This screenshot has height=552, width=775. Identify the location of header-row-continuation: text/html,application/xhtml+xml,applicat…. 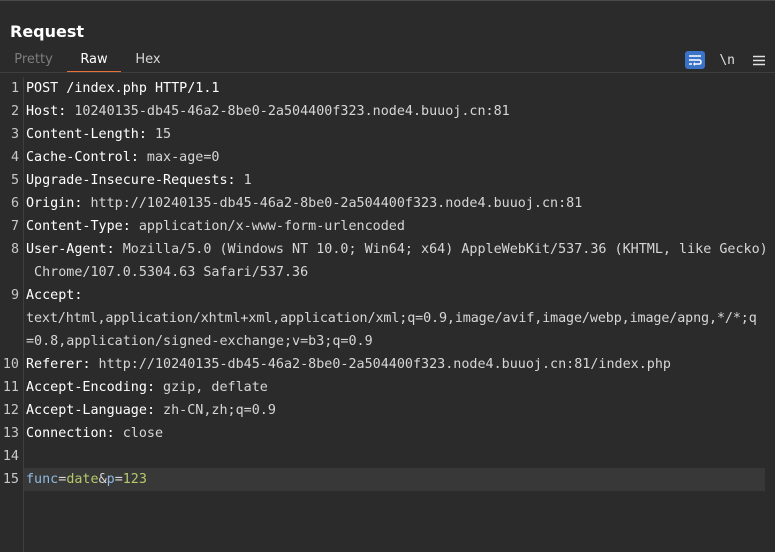
(387, 318).